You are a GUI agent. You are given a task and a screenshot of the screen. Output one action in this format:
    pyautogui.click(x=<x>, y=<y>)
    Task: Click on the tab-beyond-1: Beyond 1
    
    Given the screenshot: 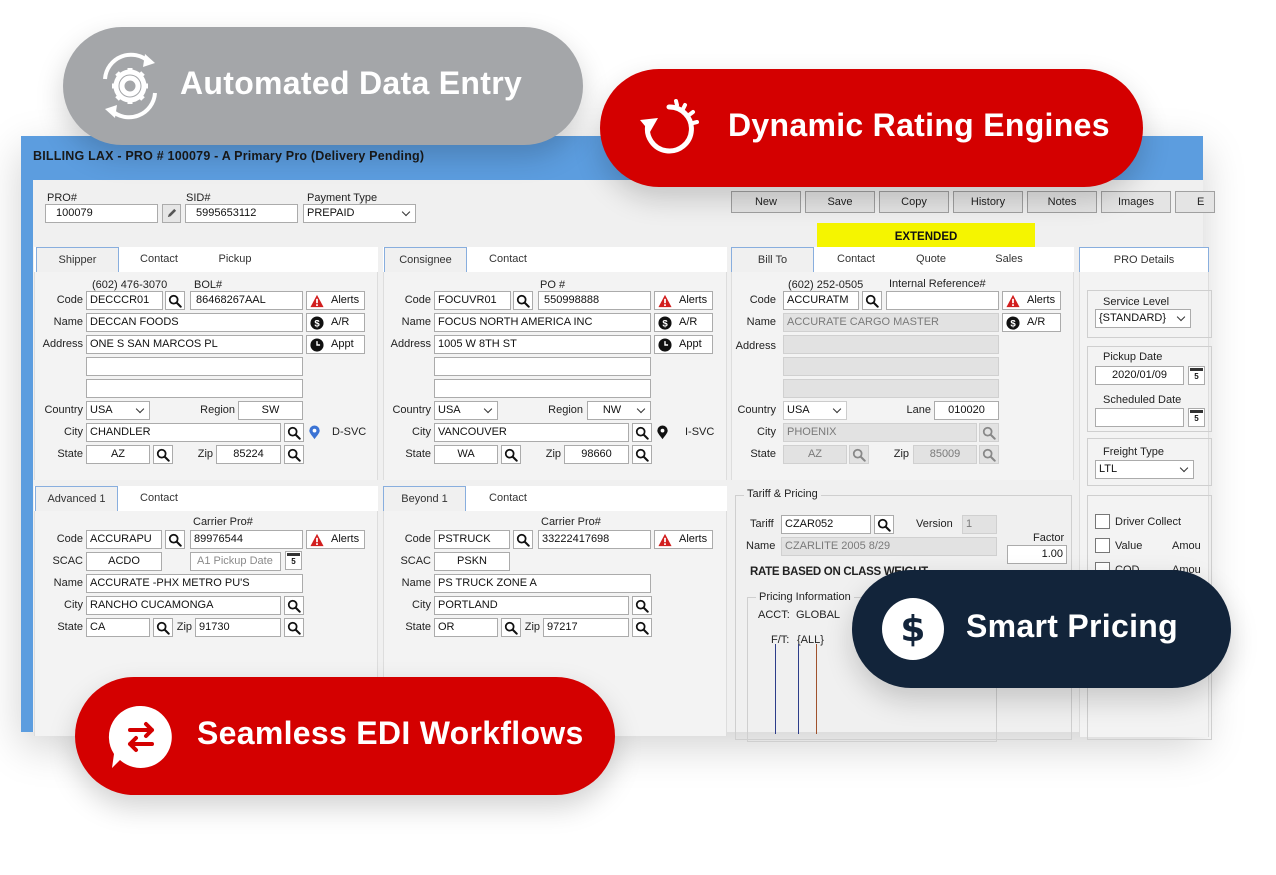 What is the action you would take?
    pyautogui.click(x=424, y=498)
    